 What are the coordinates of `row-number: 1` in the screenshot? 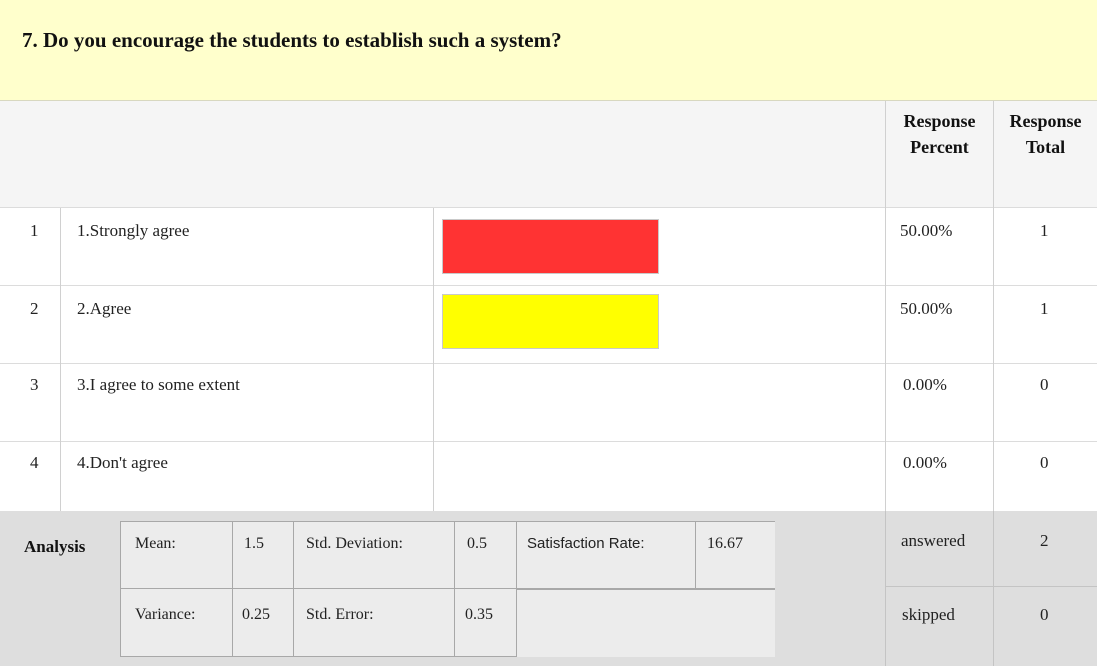 It's located at (34, 230).